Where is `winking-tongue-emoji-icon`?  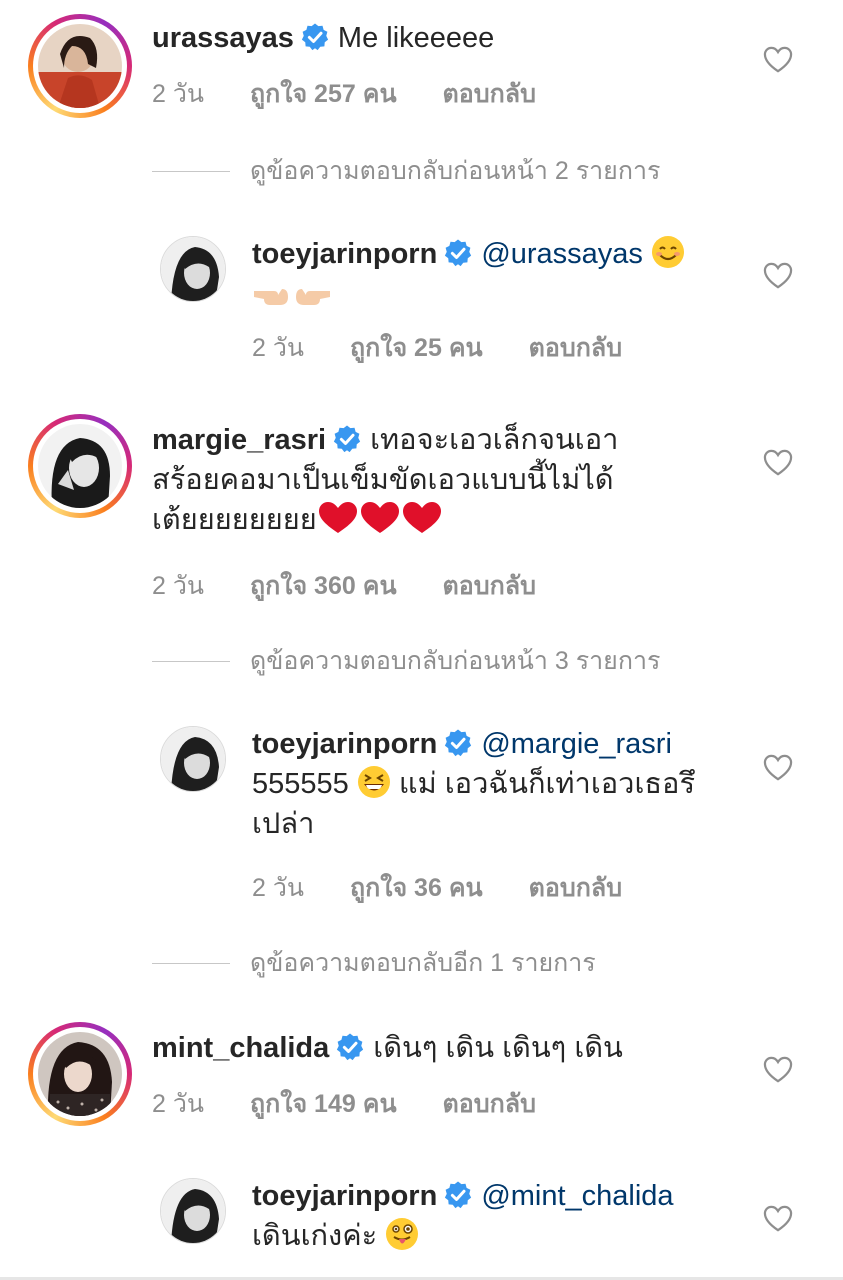
winking-tongue-emoji-icon is located at coordinates (402, 1234).